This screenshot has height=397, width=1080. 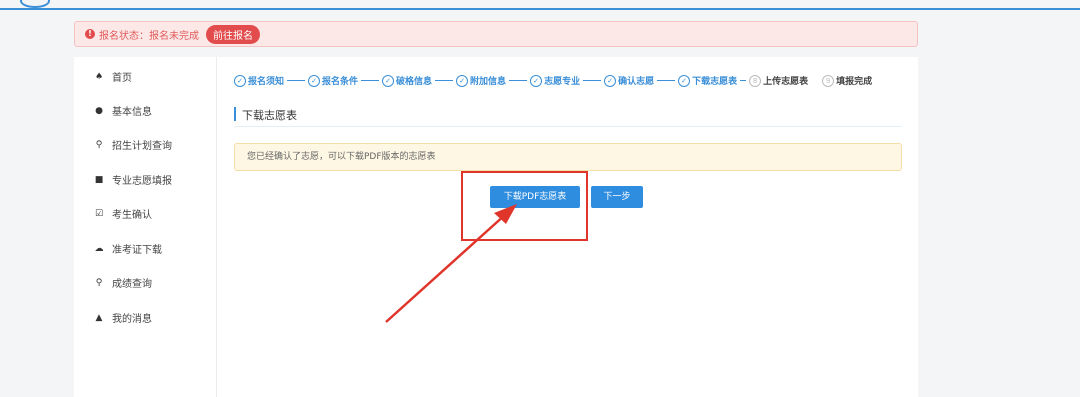 I want to click on step-label: 下载志愿表, so click(x=715, y=82).